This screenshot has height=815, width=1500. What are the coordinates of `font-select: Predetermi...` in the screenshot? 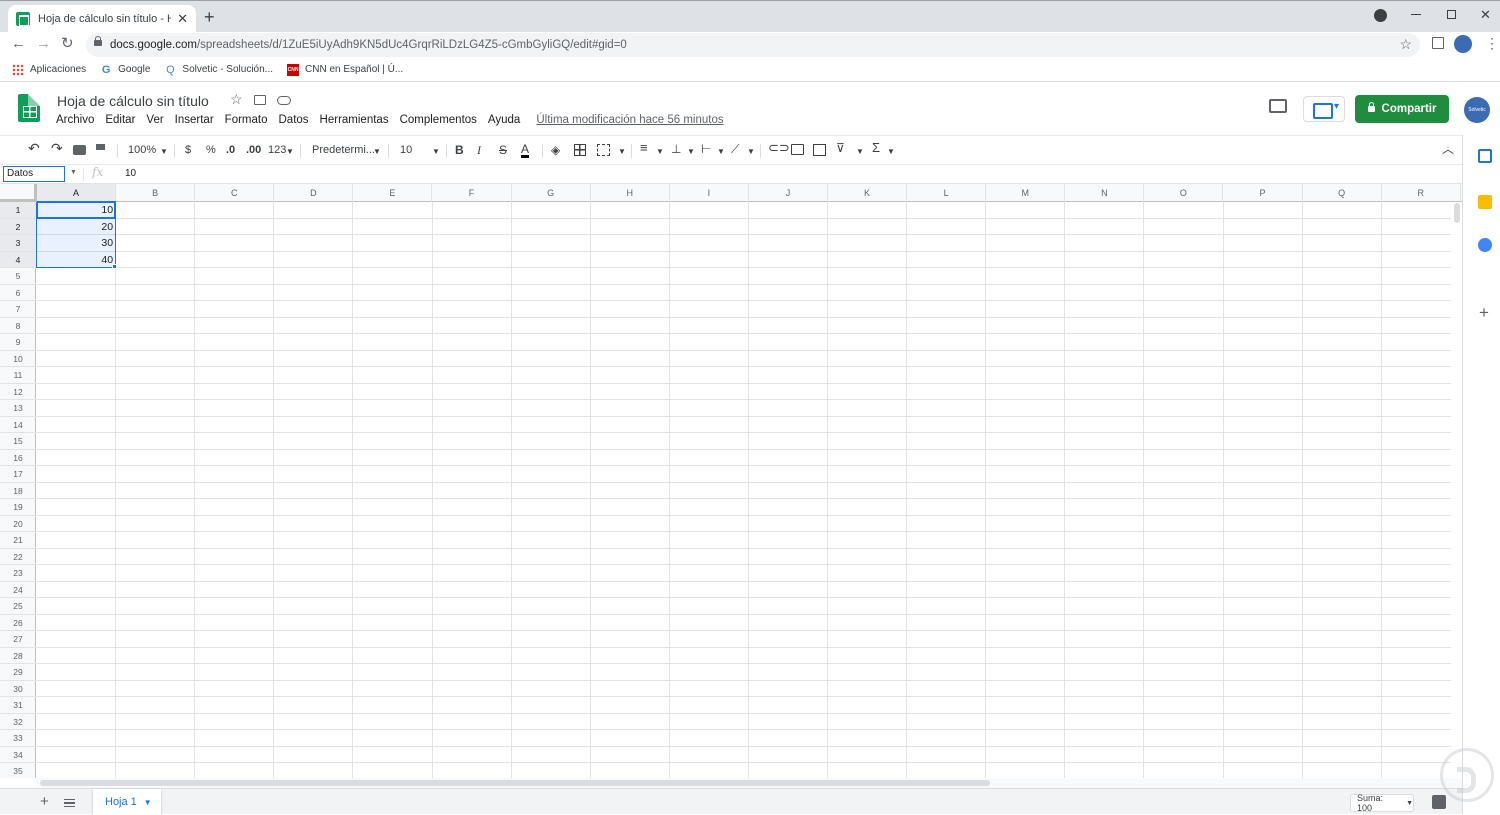 It's located at (343, 150).